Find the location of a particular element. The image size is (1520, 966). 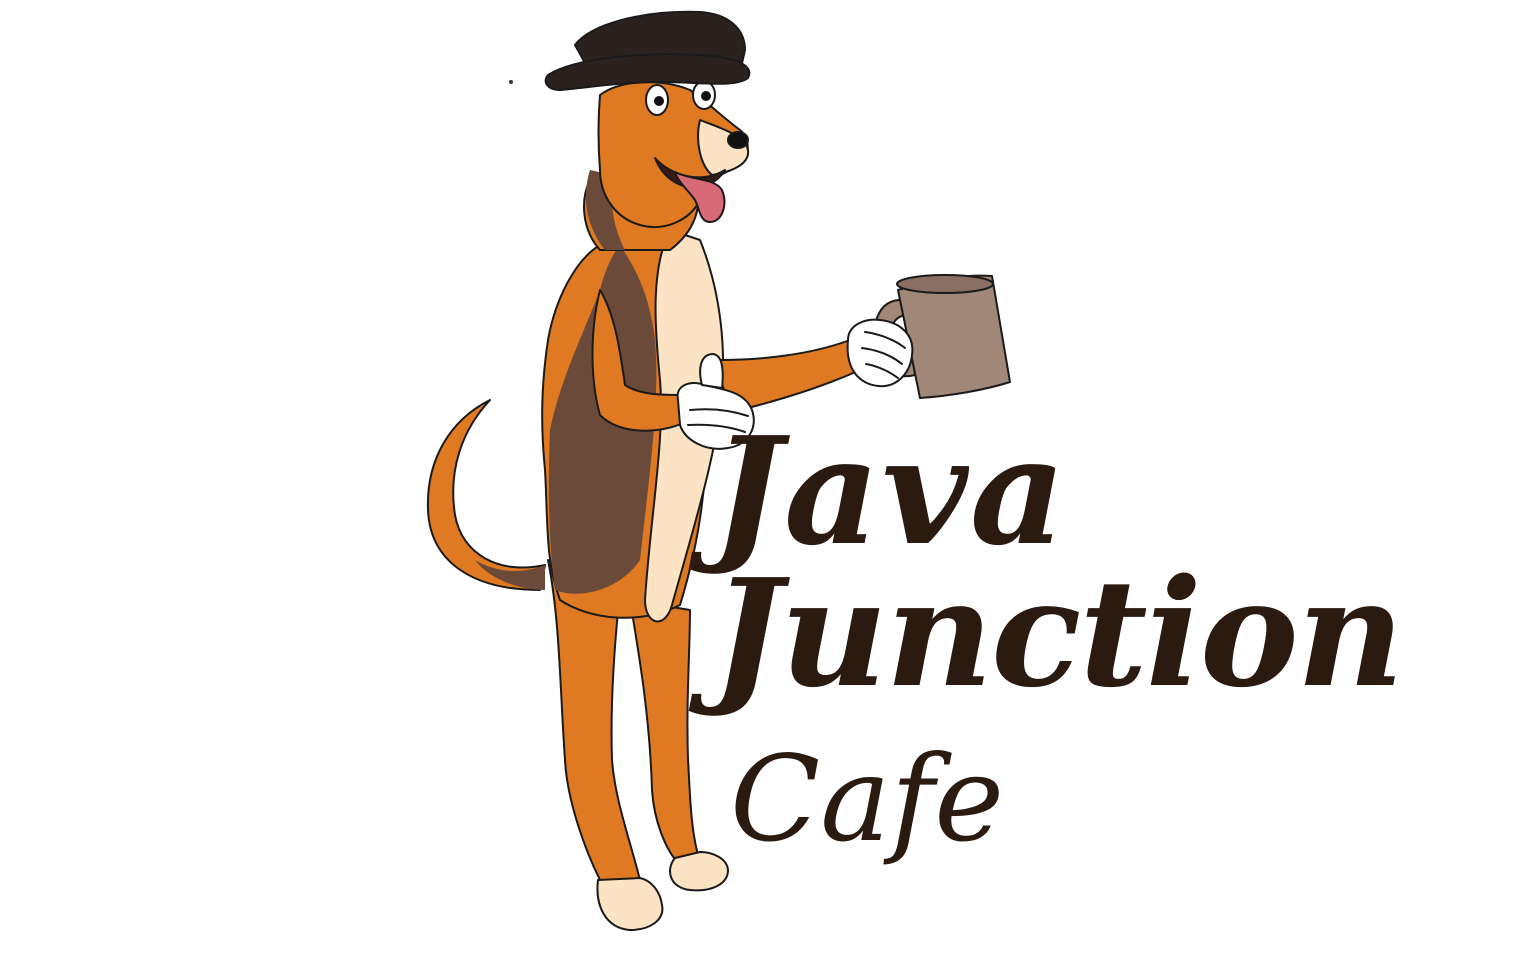

dog-nose is located at coordinates (738, 140).